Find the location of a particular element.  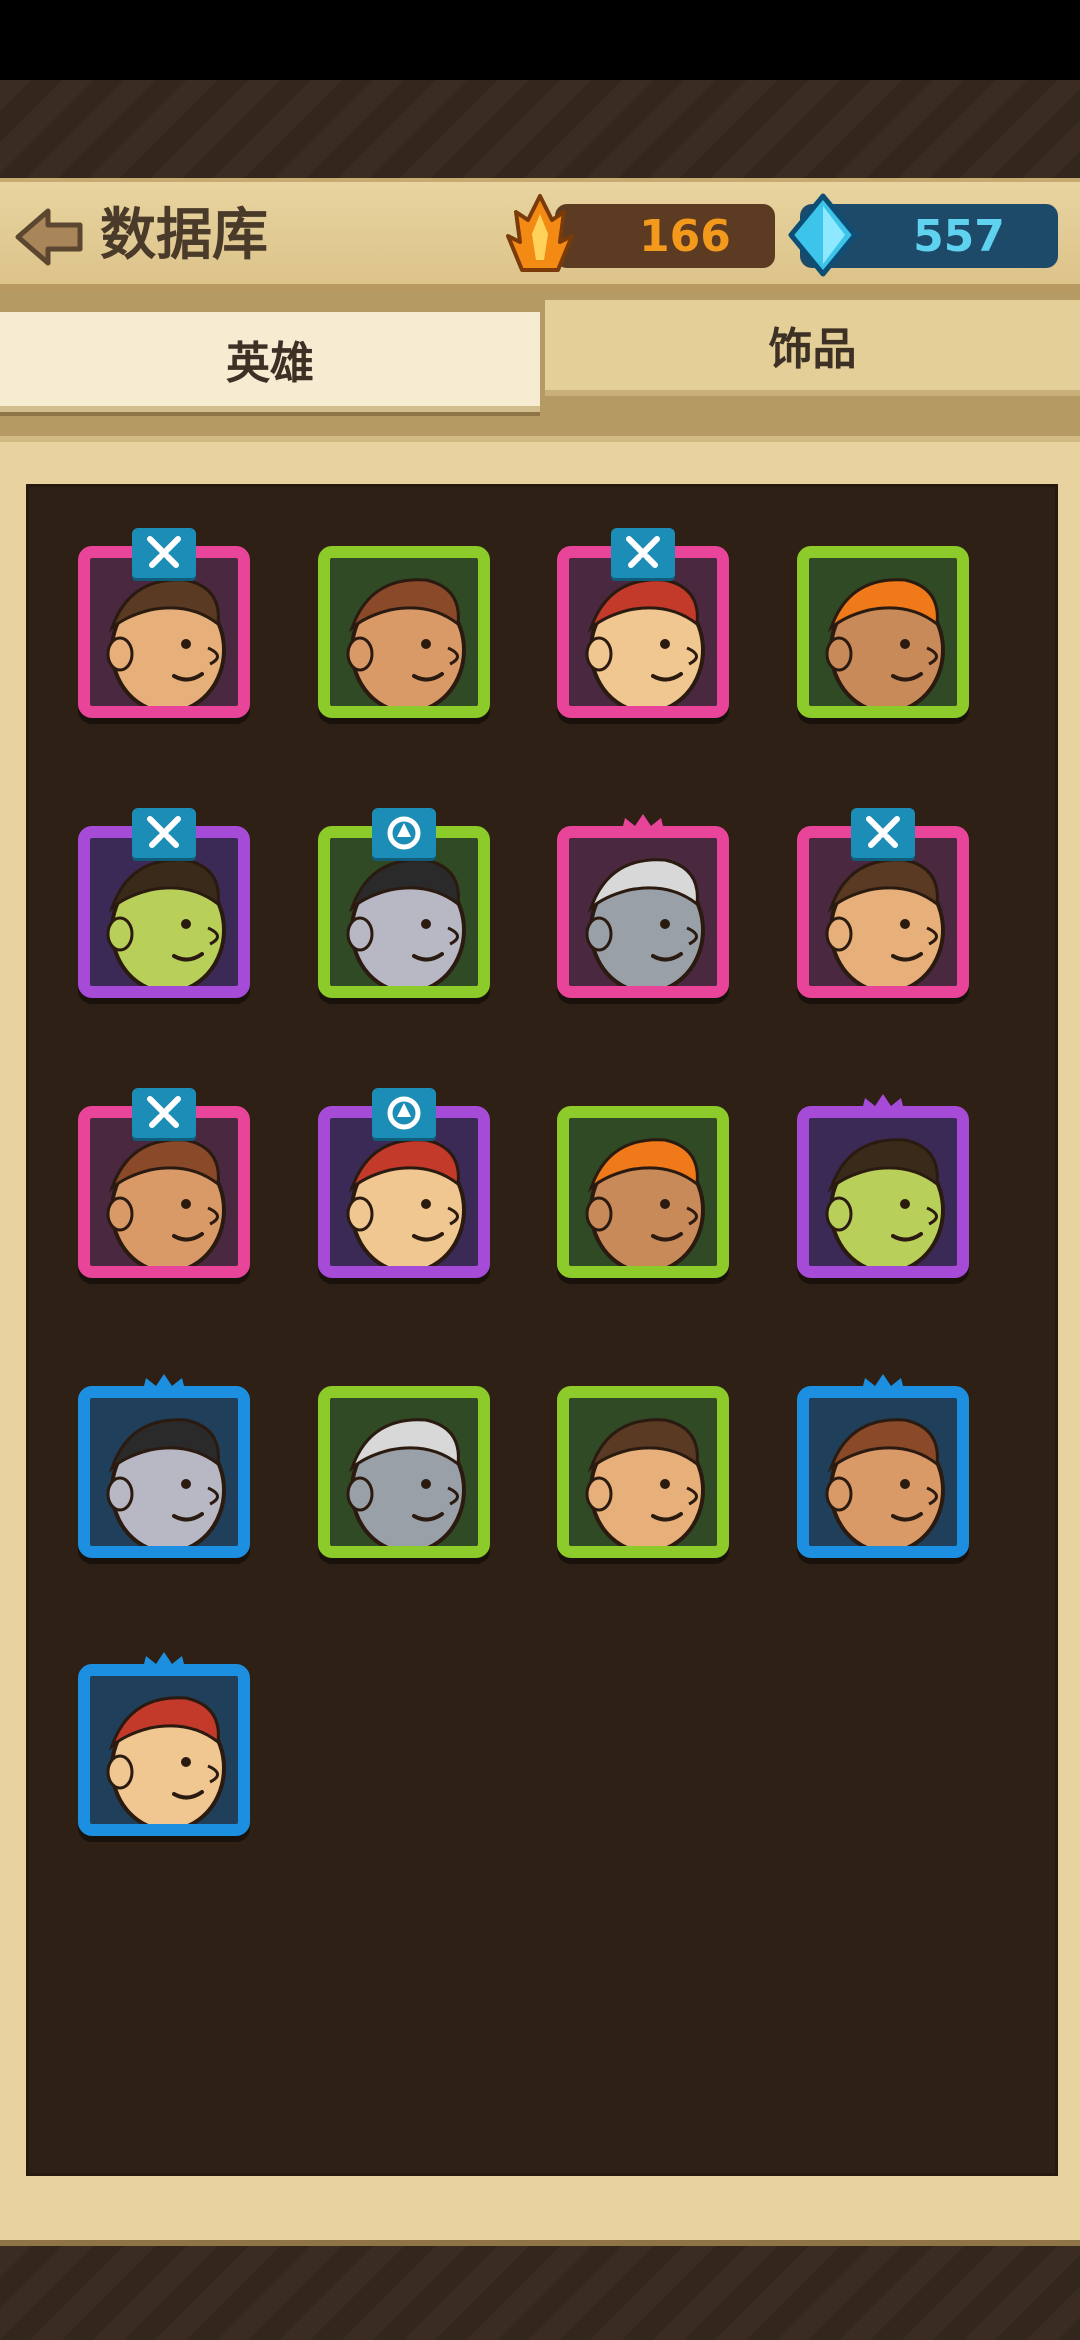

top-decor-band is located at coordinates (540, 129).